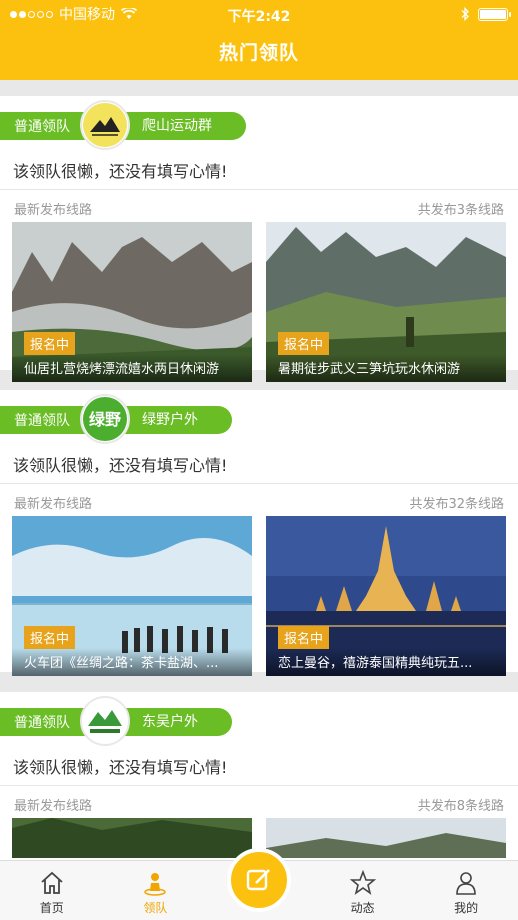  Describe the element at coordinates (494, 14) in the screenshot. I see `battery-icon` at that location.